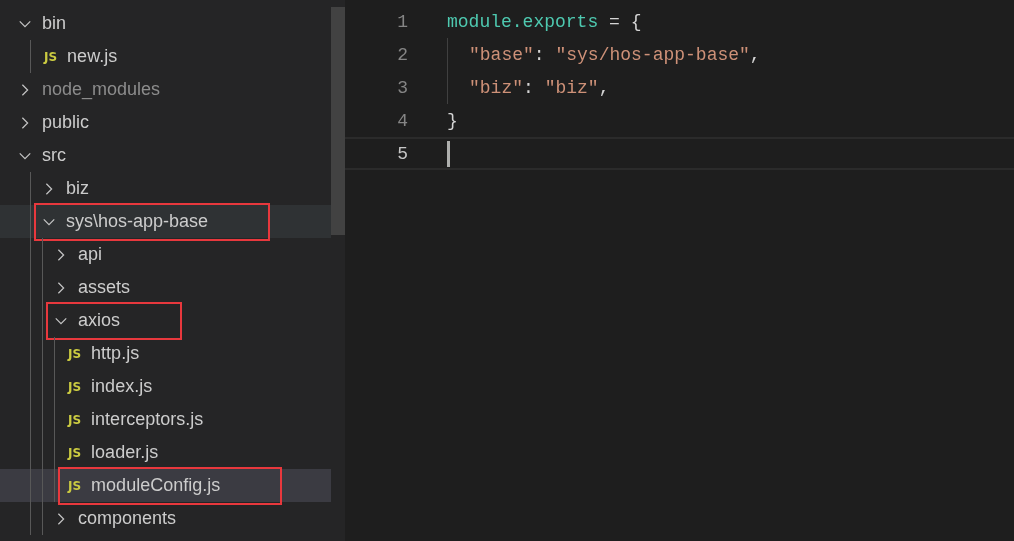  What do you see at coordinates (92, 56) in the screenshot?
I see `file-name: new.js` at bounding box center [92, 56].